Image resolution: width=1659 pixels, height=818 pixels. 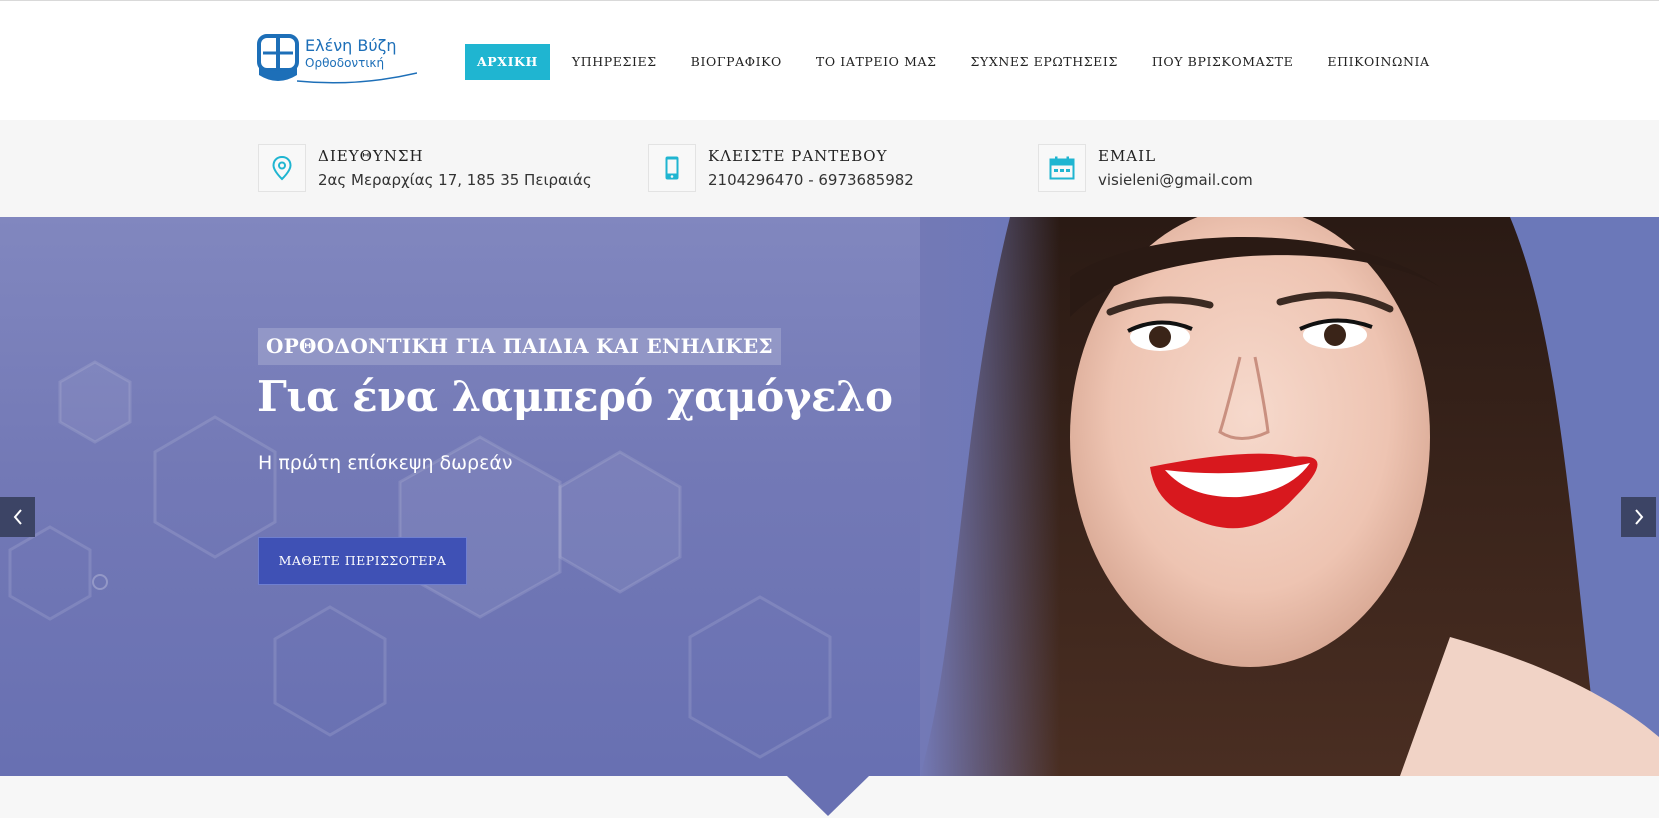 I want to click on info-address-title: ΔΙΕΥΘΥΝΣΗ, so click(x=371, y=156).